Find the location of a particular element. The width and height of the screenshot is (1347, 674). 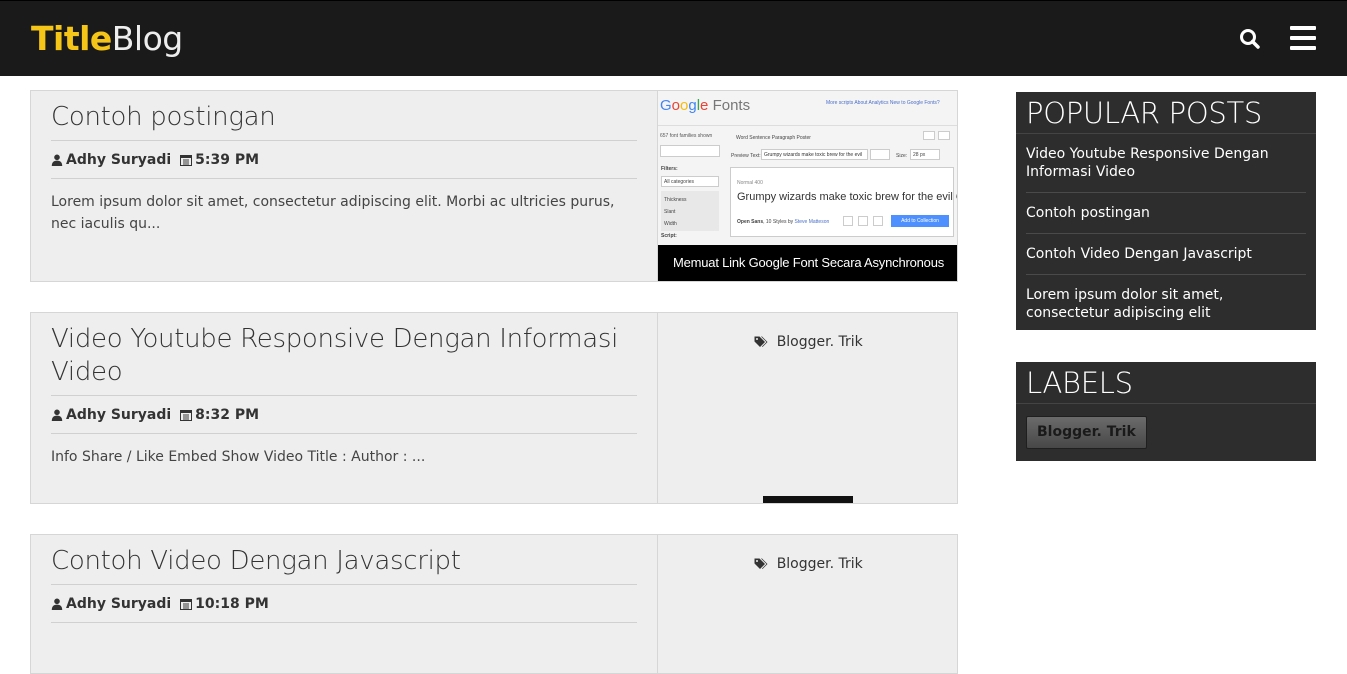

thumb-font-label: Normal 400 is located at coordinates (750, 183).